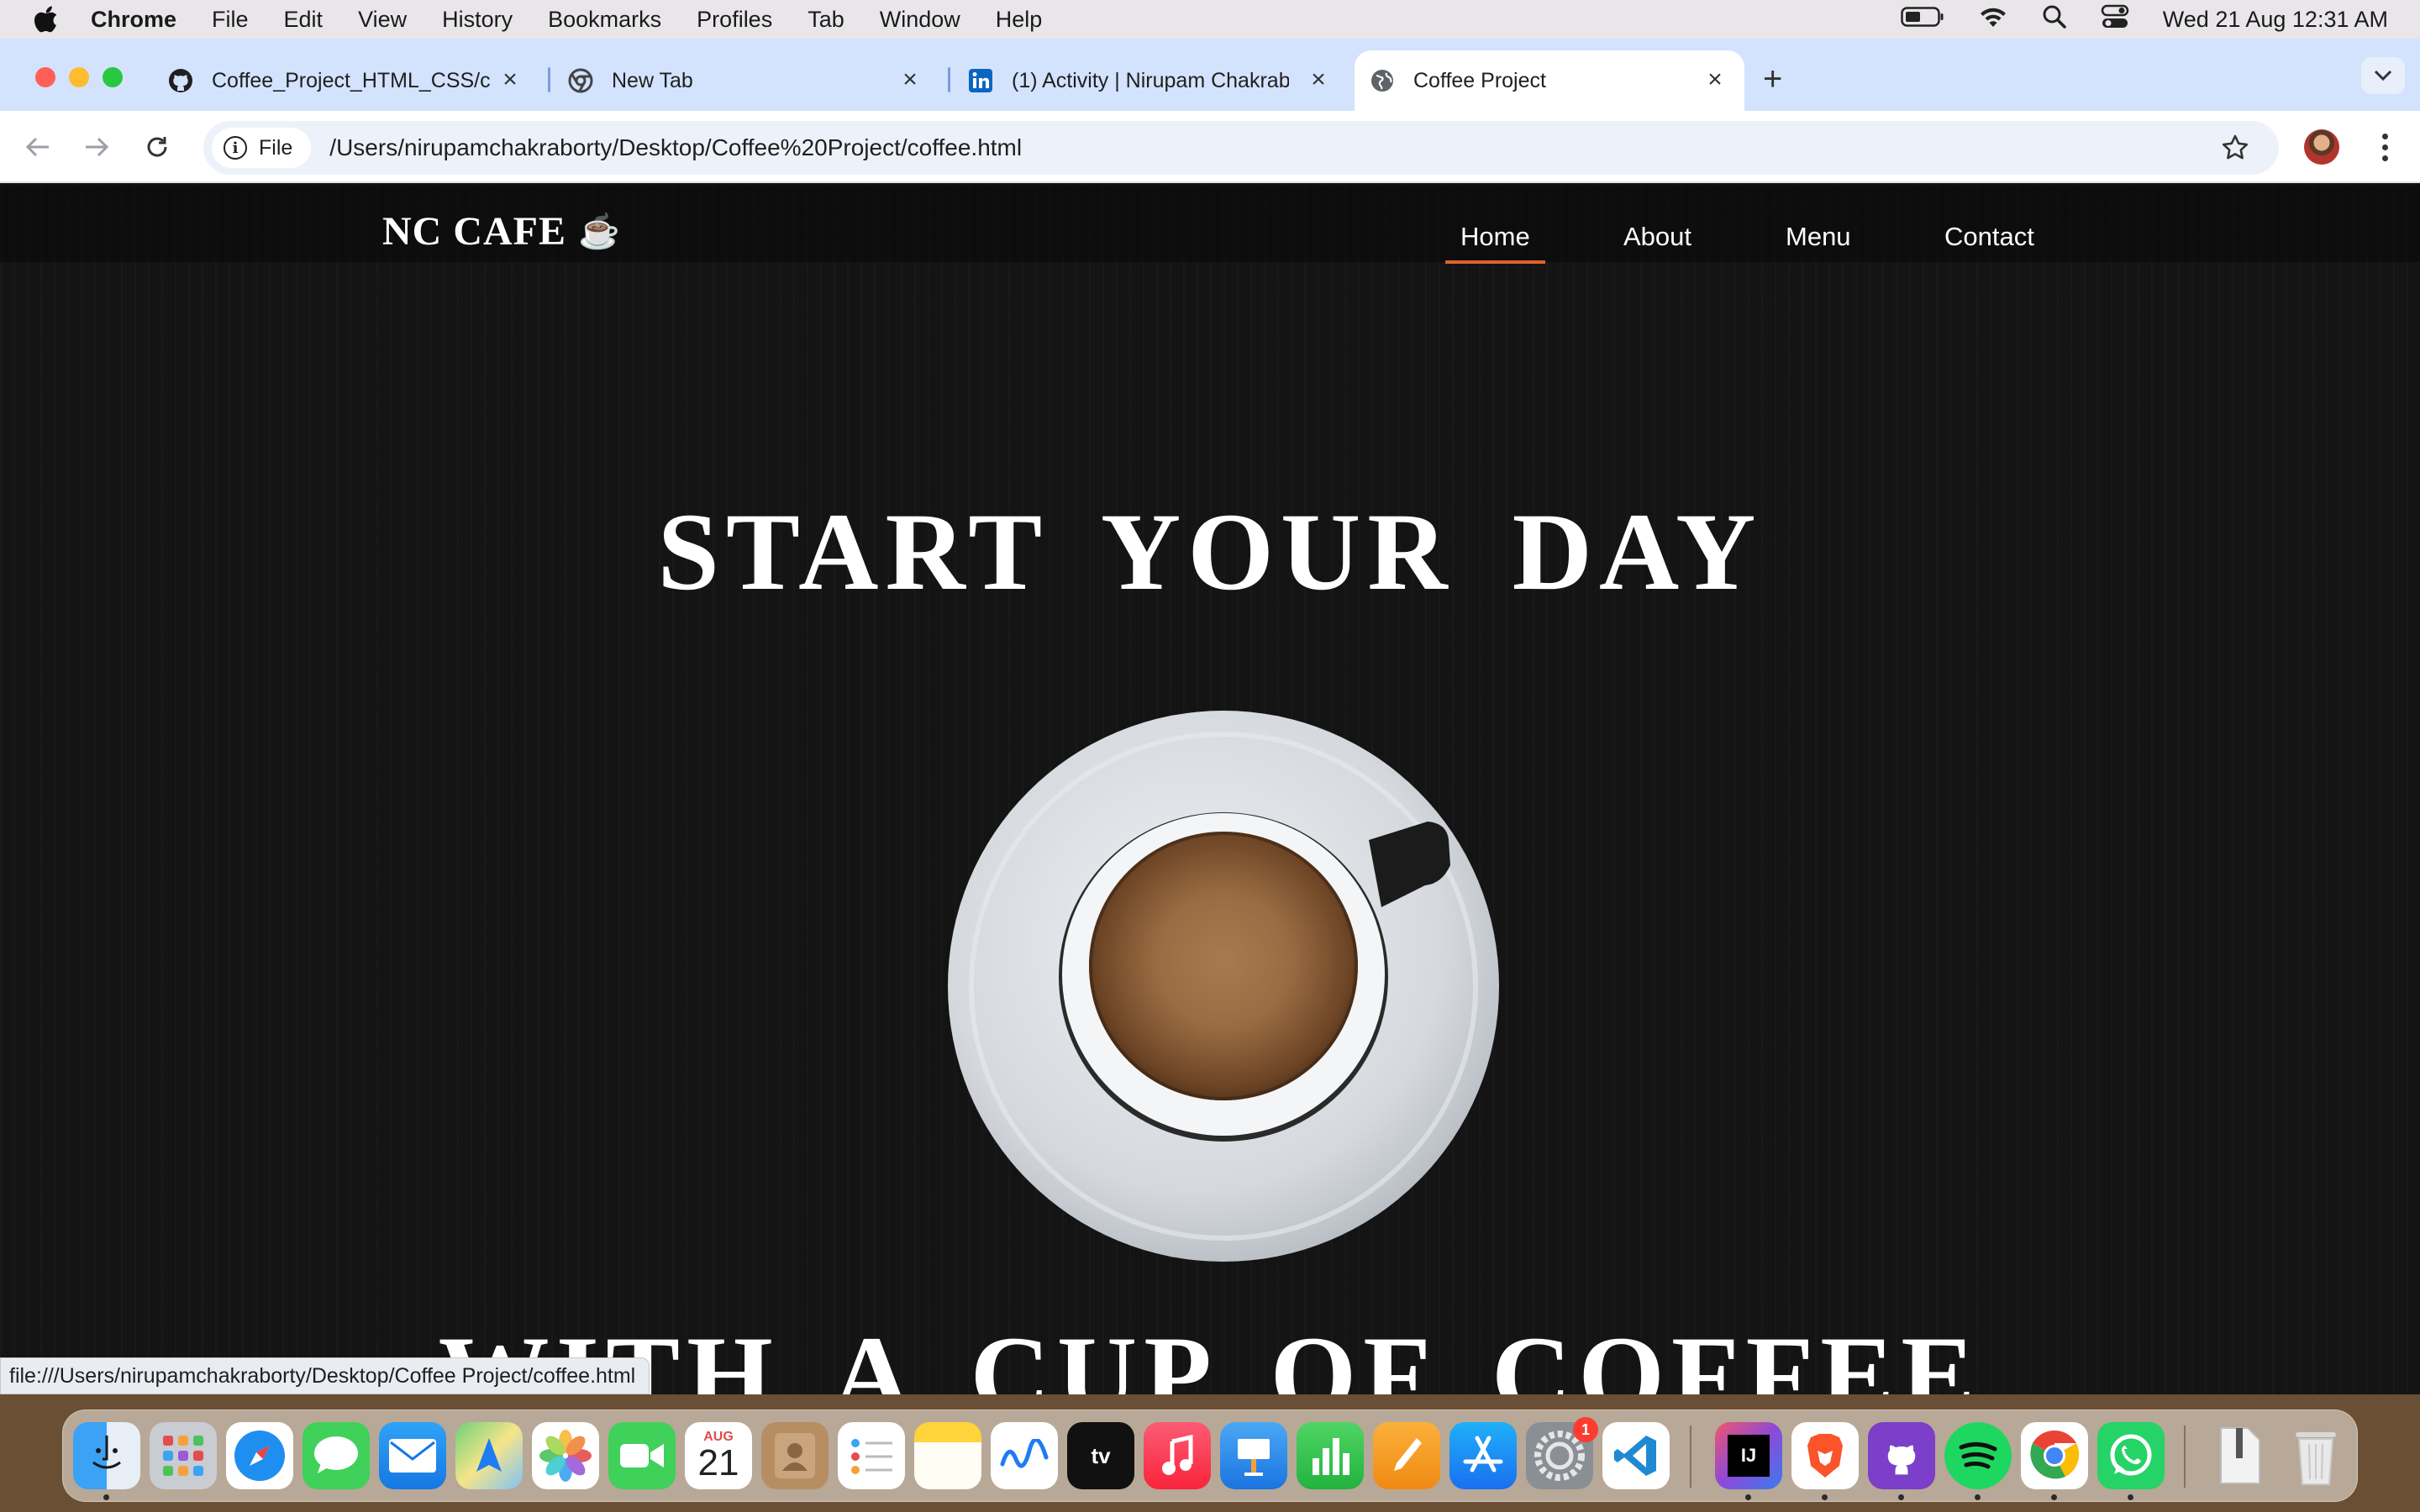 The image size is (2420, 1512). Describe the element at coordinates (1989, 237) in the screenshot. I see `nav-link-contact: Contact` at that location.